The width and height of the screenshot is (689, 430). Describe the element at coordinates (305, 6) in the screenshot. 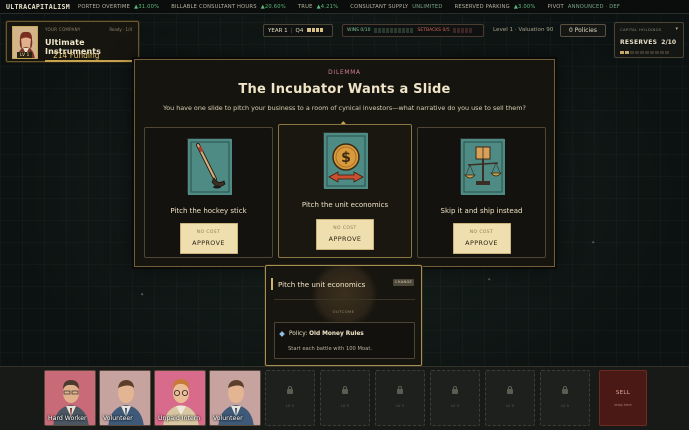

I see `ticker-label: TRUE` at that location.